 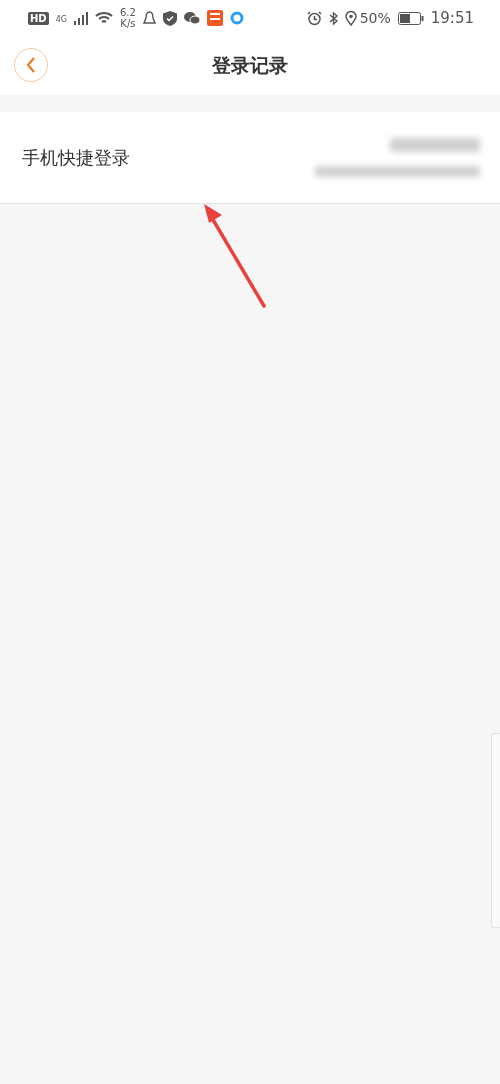 What do you see at coordinates (169, 18) in the screenshot?
I see `shield-icon` at bounding box center [169, 18].